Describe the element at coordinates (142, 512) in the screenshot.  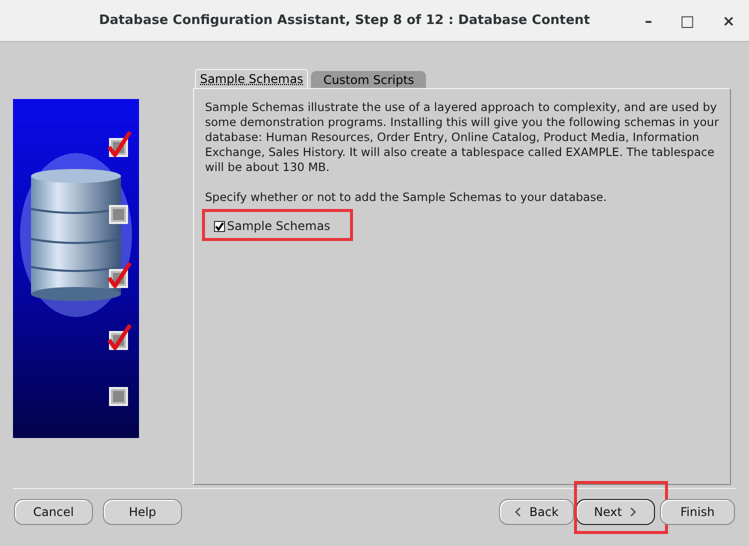
I see `dialog-button: Help` at that location.